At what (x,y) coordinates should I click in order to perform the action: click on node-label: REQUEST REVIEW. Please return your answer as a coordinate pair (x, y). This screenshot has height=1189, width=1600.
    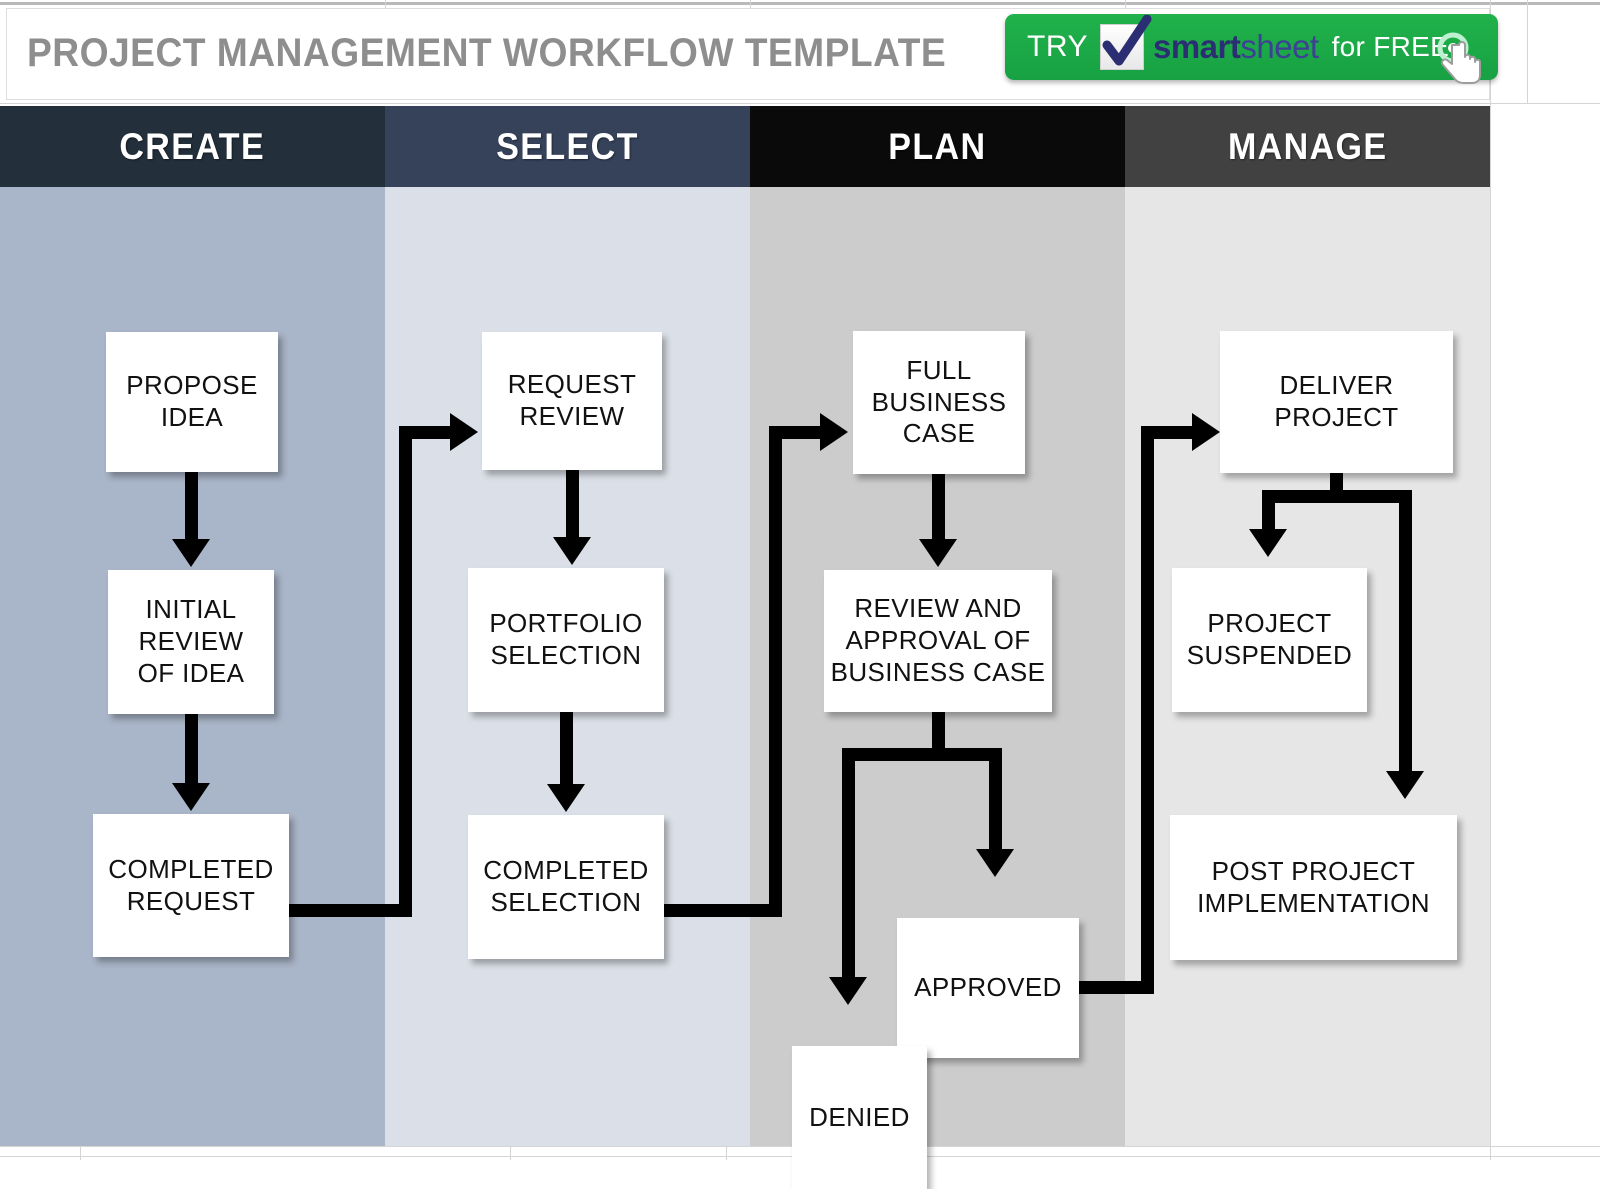
    Looking at the image, I should click on (572, 400).